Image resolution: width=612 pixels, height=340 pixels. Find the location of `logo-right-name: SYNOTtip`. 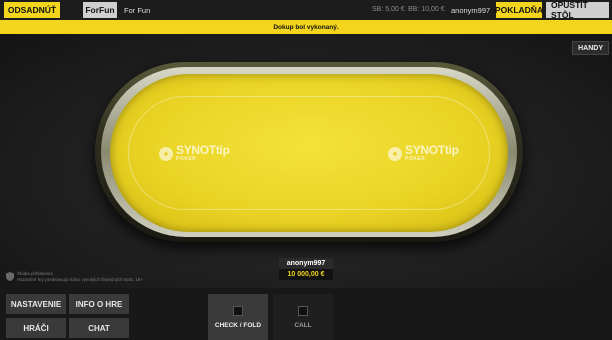

logo-right-name: SYNOTtip is located at coordinates (432, 150).